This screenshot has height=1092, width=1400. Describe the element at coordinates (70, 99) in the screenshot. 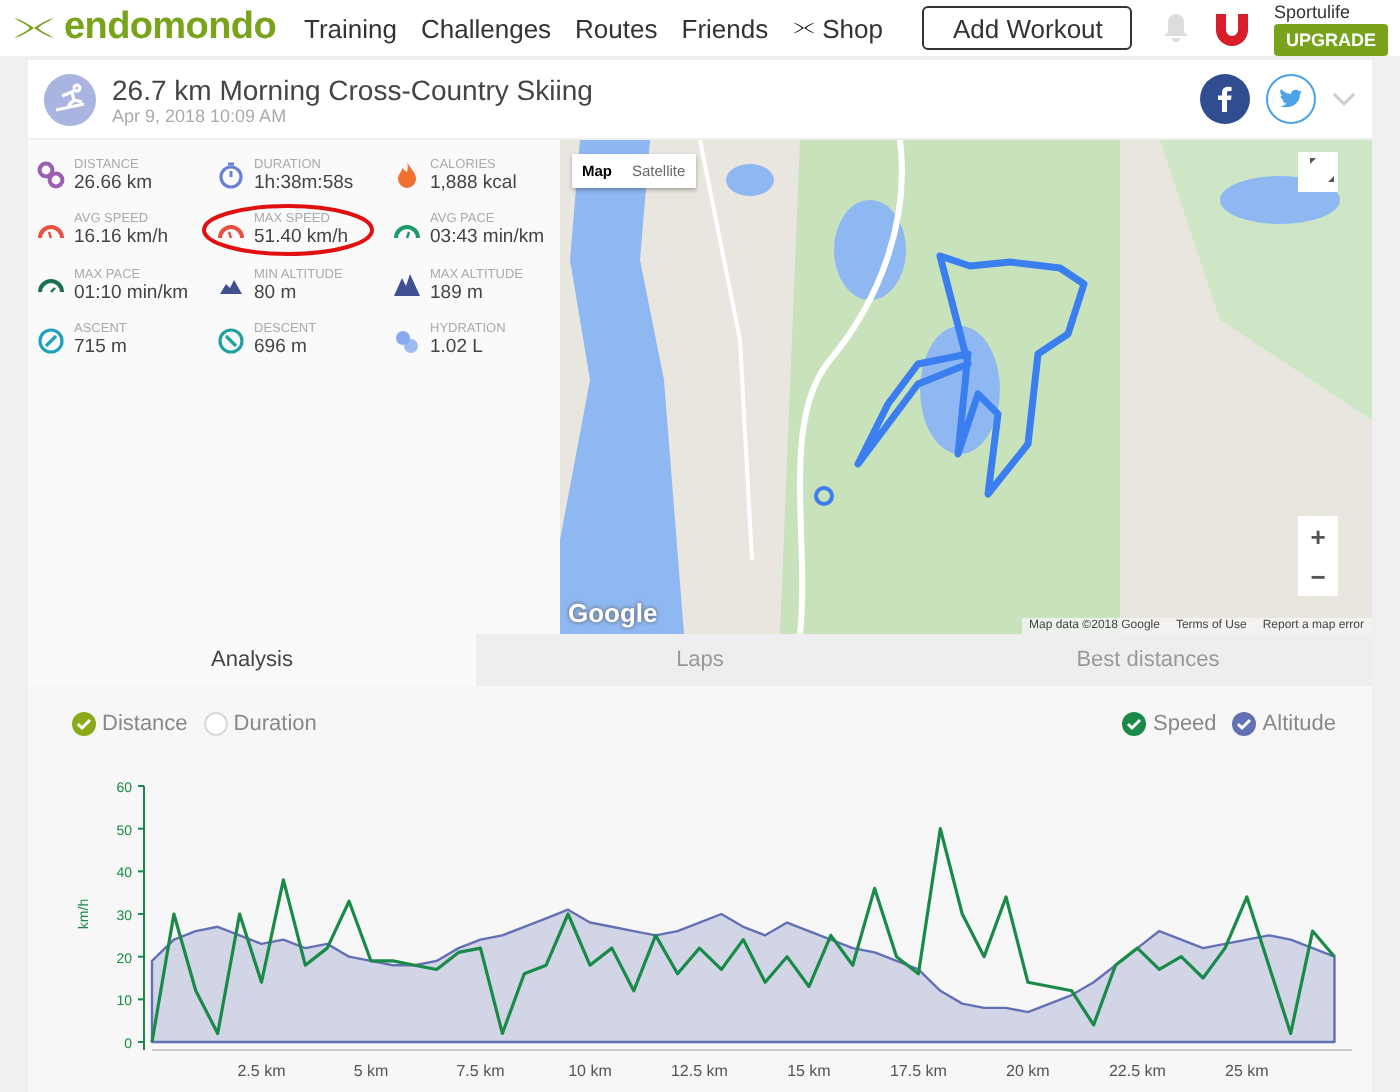

I see `skier-icon` at that location.